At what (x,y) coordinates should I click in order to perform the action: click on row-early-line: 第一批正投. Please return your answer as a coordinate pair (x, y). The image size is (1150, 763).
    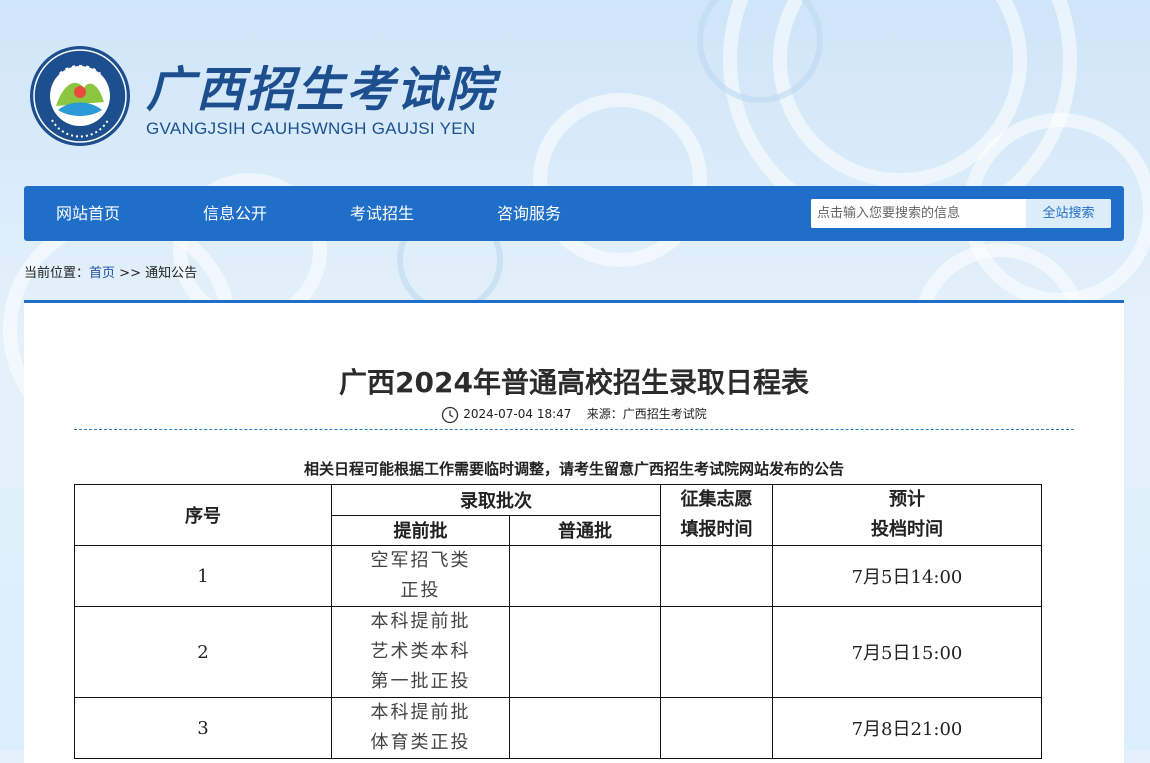
    Looking at the image, I should click on (420, 681).